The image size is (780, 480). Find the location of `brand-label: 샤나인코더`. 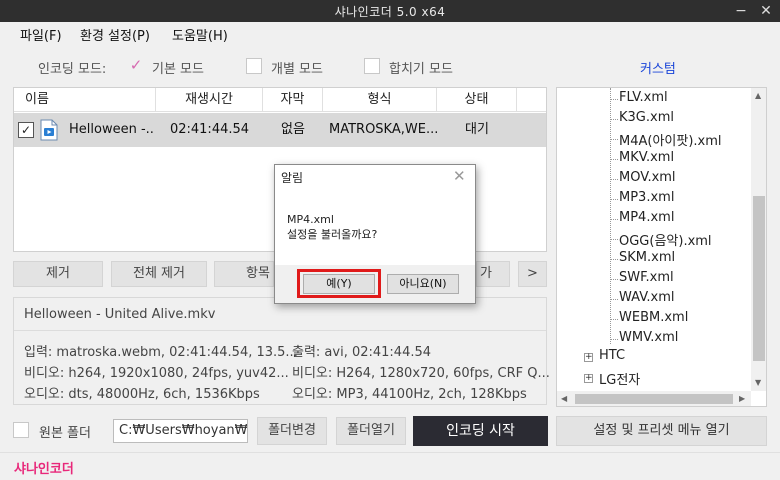

brand-label: 샤나인코더 is located at coordinates (44, 469).